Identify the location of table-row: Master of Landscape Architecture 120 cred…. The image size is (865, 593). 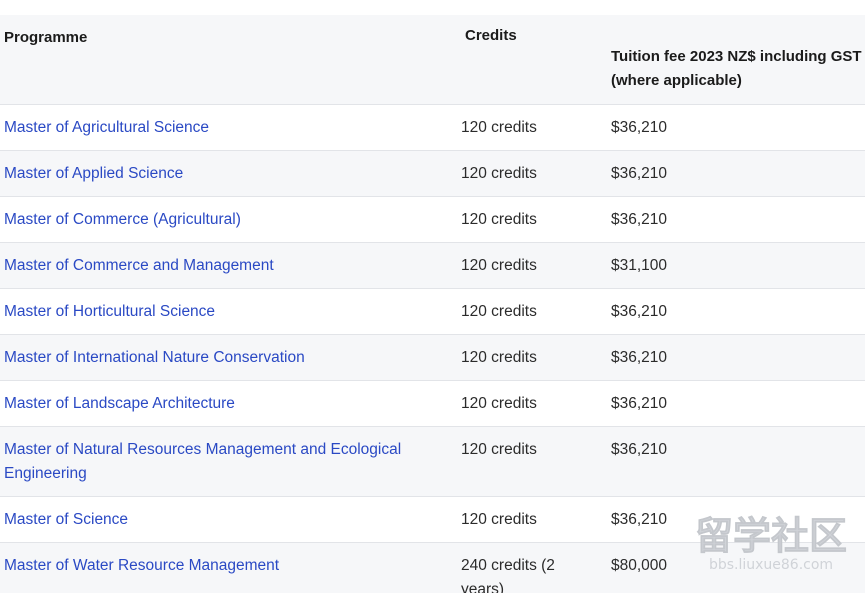
(432, 403).